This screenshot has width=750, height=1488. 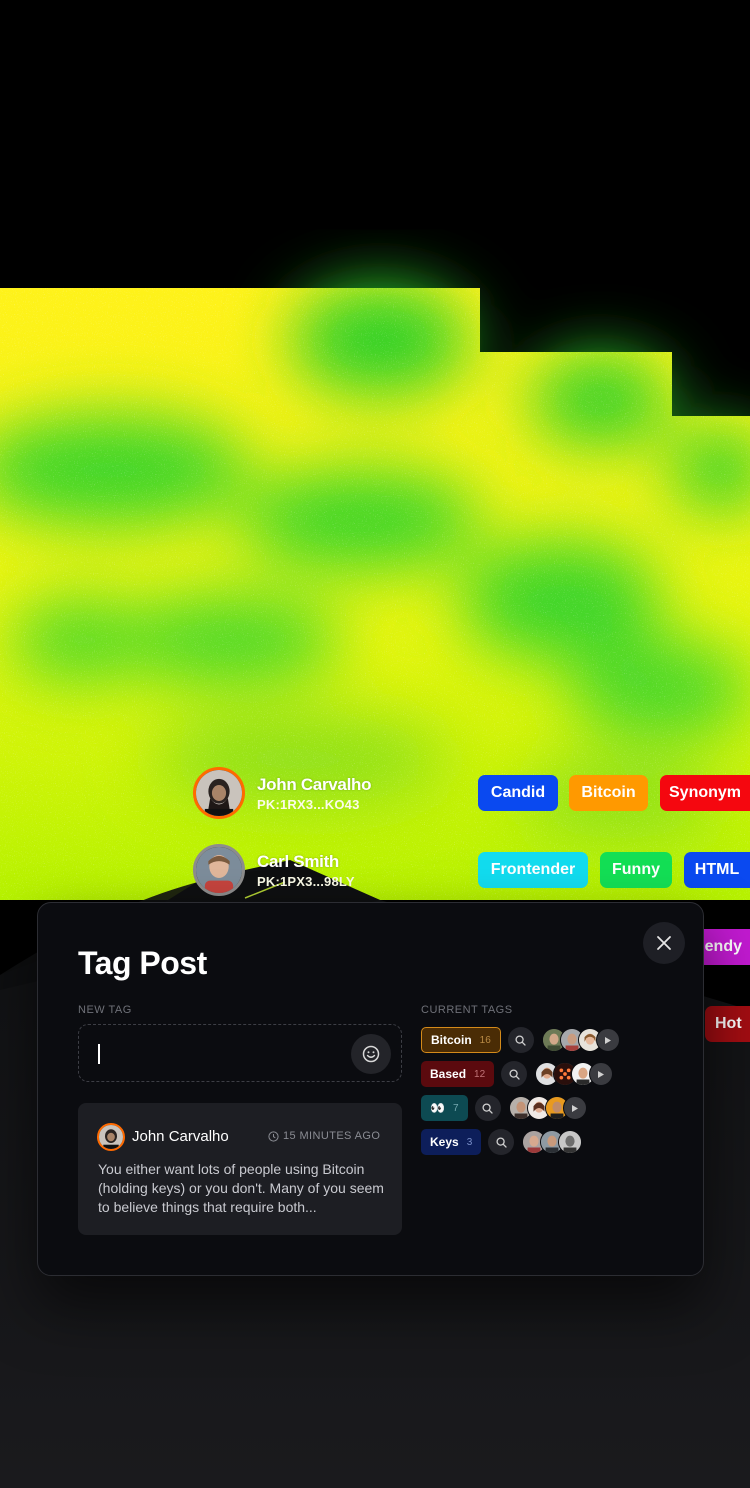 I want to click on user-name: Carl Smith, so click(x=298, y=861).